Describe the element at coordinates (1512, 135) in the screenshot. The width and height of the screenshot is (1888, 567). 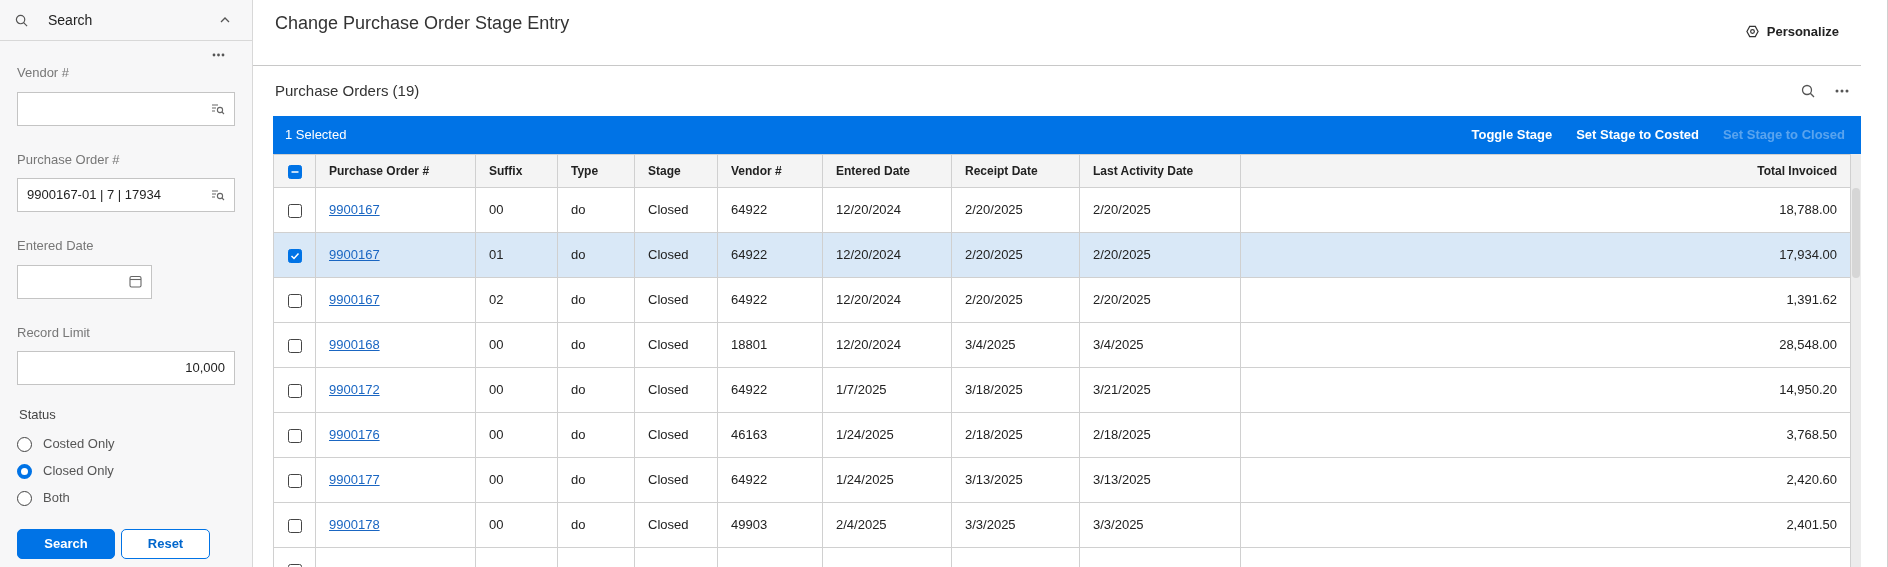
I see `action-link: Toggle Stage` at that location.